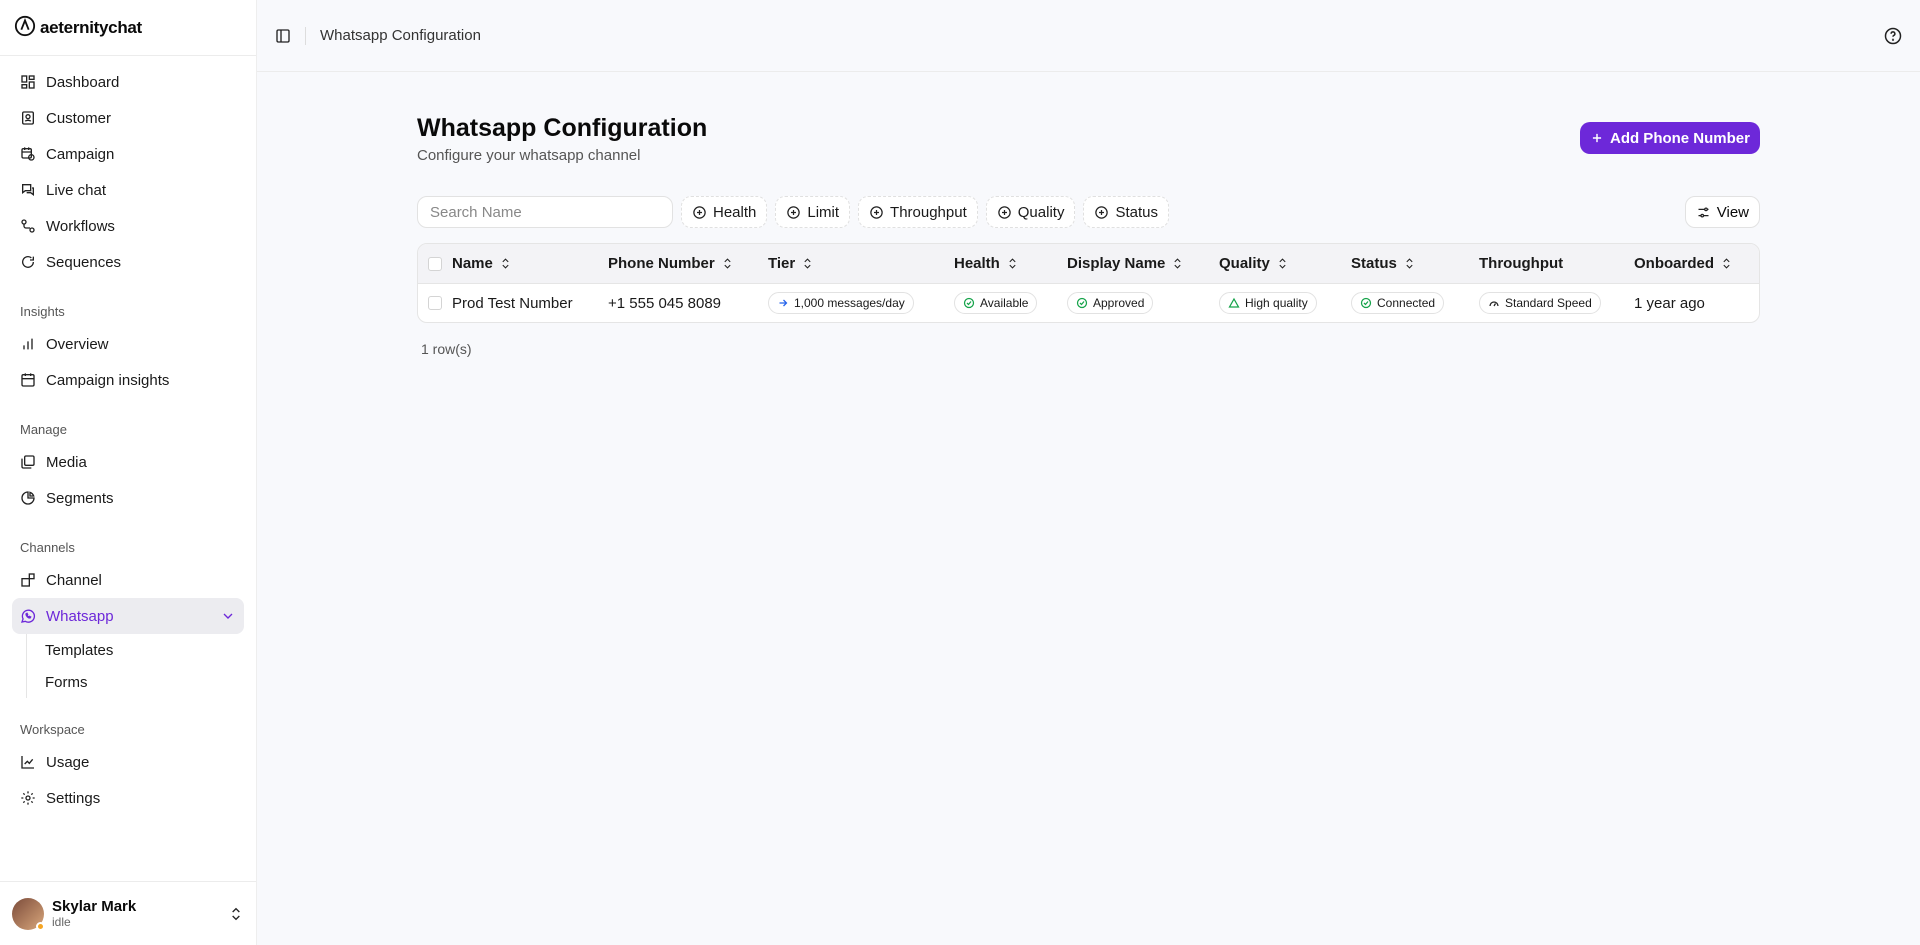 The height and width of the screenshot is (945, 1920). What do you see at coordinates (144, 650) in the screenshot?
I see `sidebar-subitem-templates: Templates` at bounding box center [144, 650].